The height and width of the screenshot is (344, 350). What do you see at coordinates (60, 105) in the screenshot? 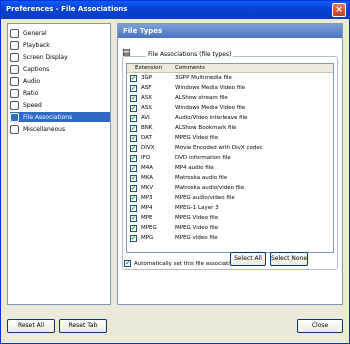
I see `sidebar-item-speed: Speed` at bounding box center [60, 105].